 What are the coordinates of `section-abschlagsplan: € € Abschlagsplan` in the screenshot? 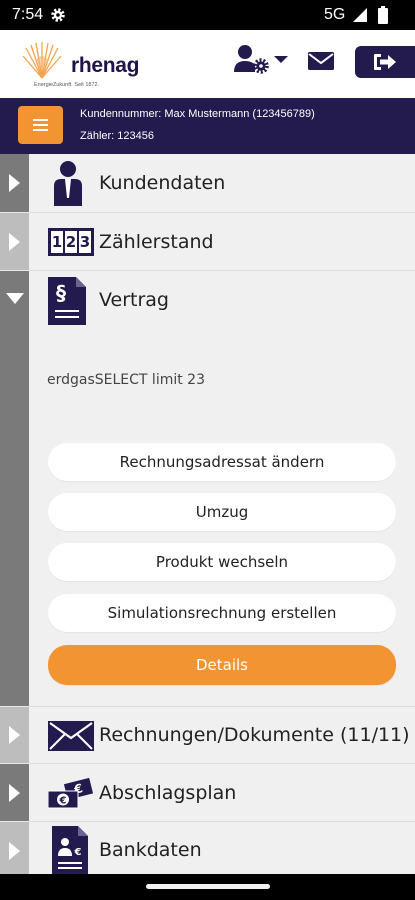 It's located at (207, 792).